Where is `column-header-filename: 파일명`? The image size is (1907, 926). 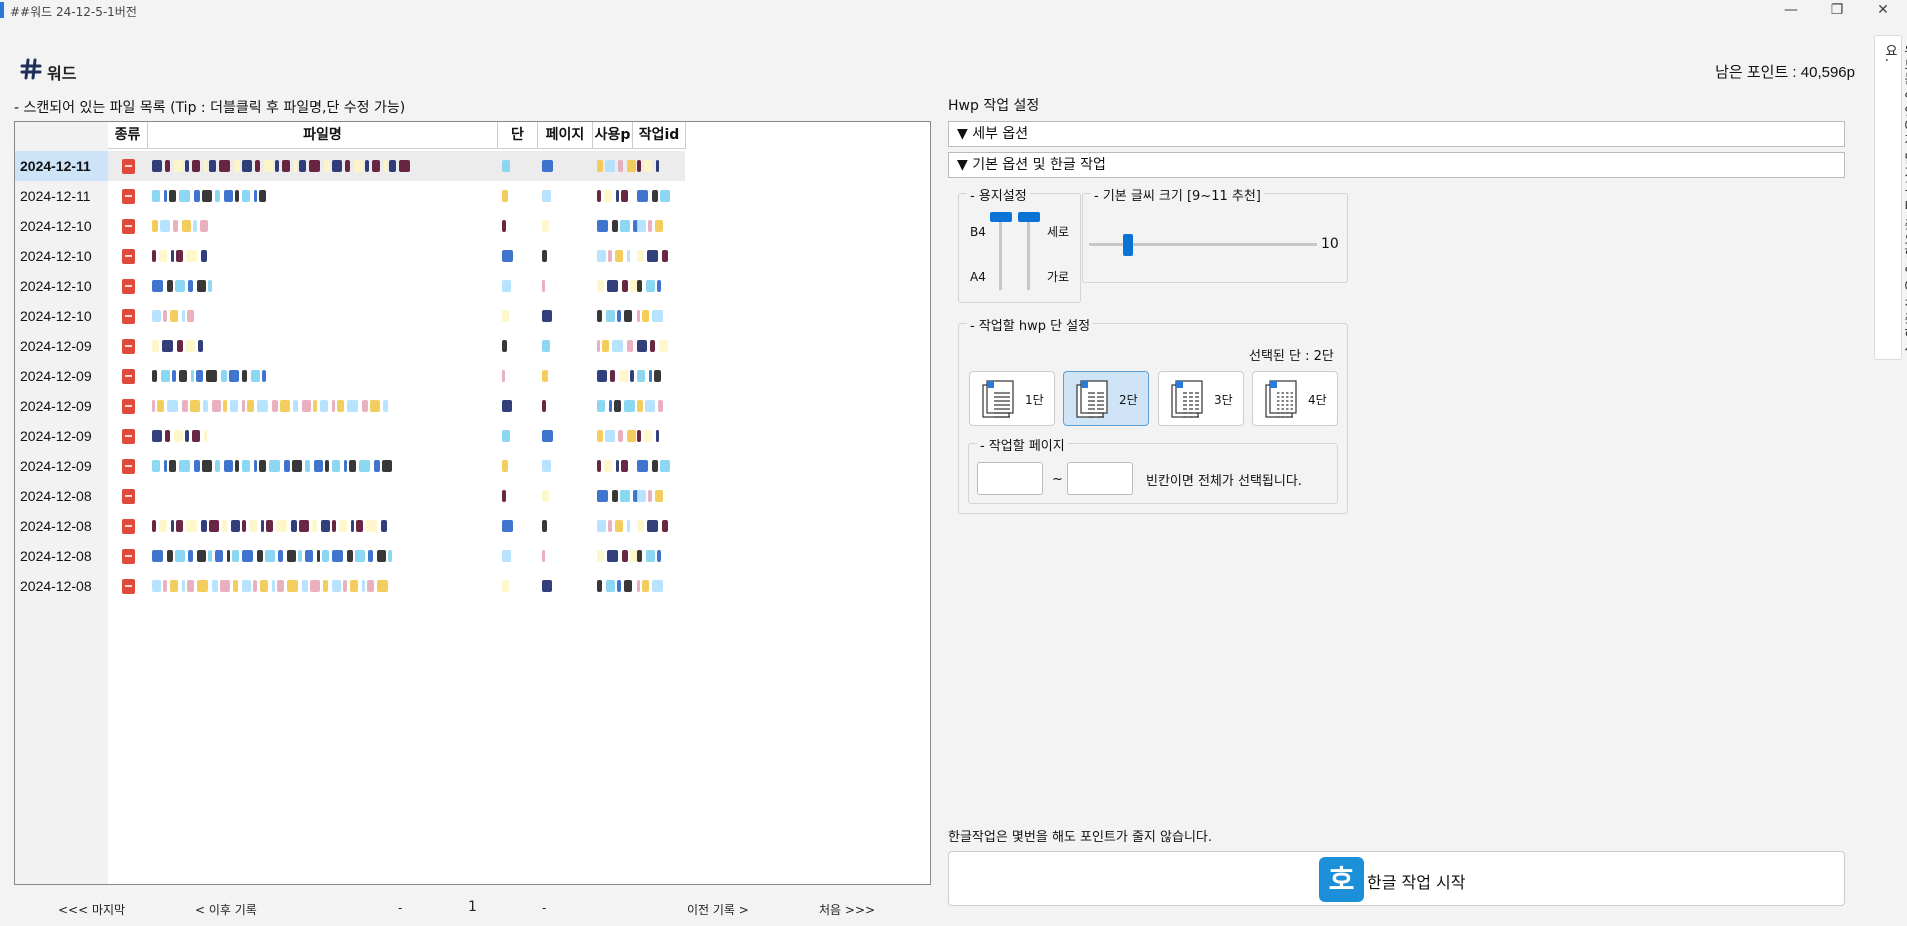 column-header-filename: 파일명 is located at coordinates (323, 135).